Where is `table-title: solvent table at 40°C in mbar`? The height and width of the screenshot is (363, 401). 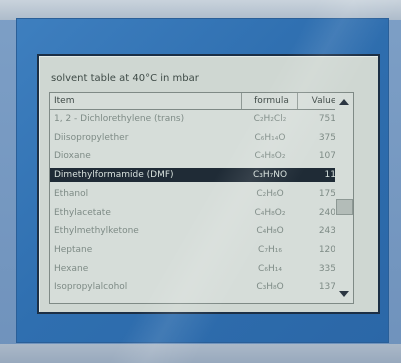 table-title: solvent table at 40°C in mbar is located at coordinates (125, 78).